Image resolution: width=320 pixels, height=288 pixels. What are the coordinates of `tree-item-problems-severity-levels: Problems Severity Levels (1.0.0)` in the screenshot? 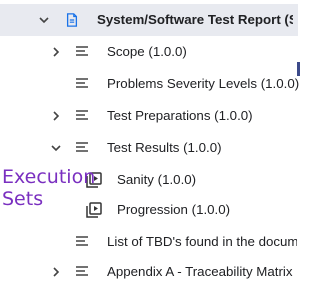 It's located at (150, 84).